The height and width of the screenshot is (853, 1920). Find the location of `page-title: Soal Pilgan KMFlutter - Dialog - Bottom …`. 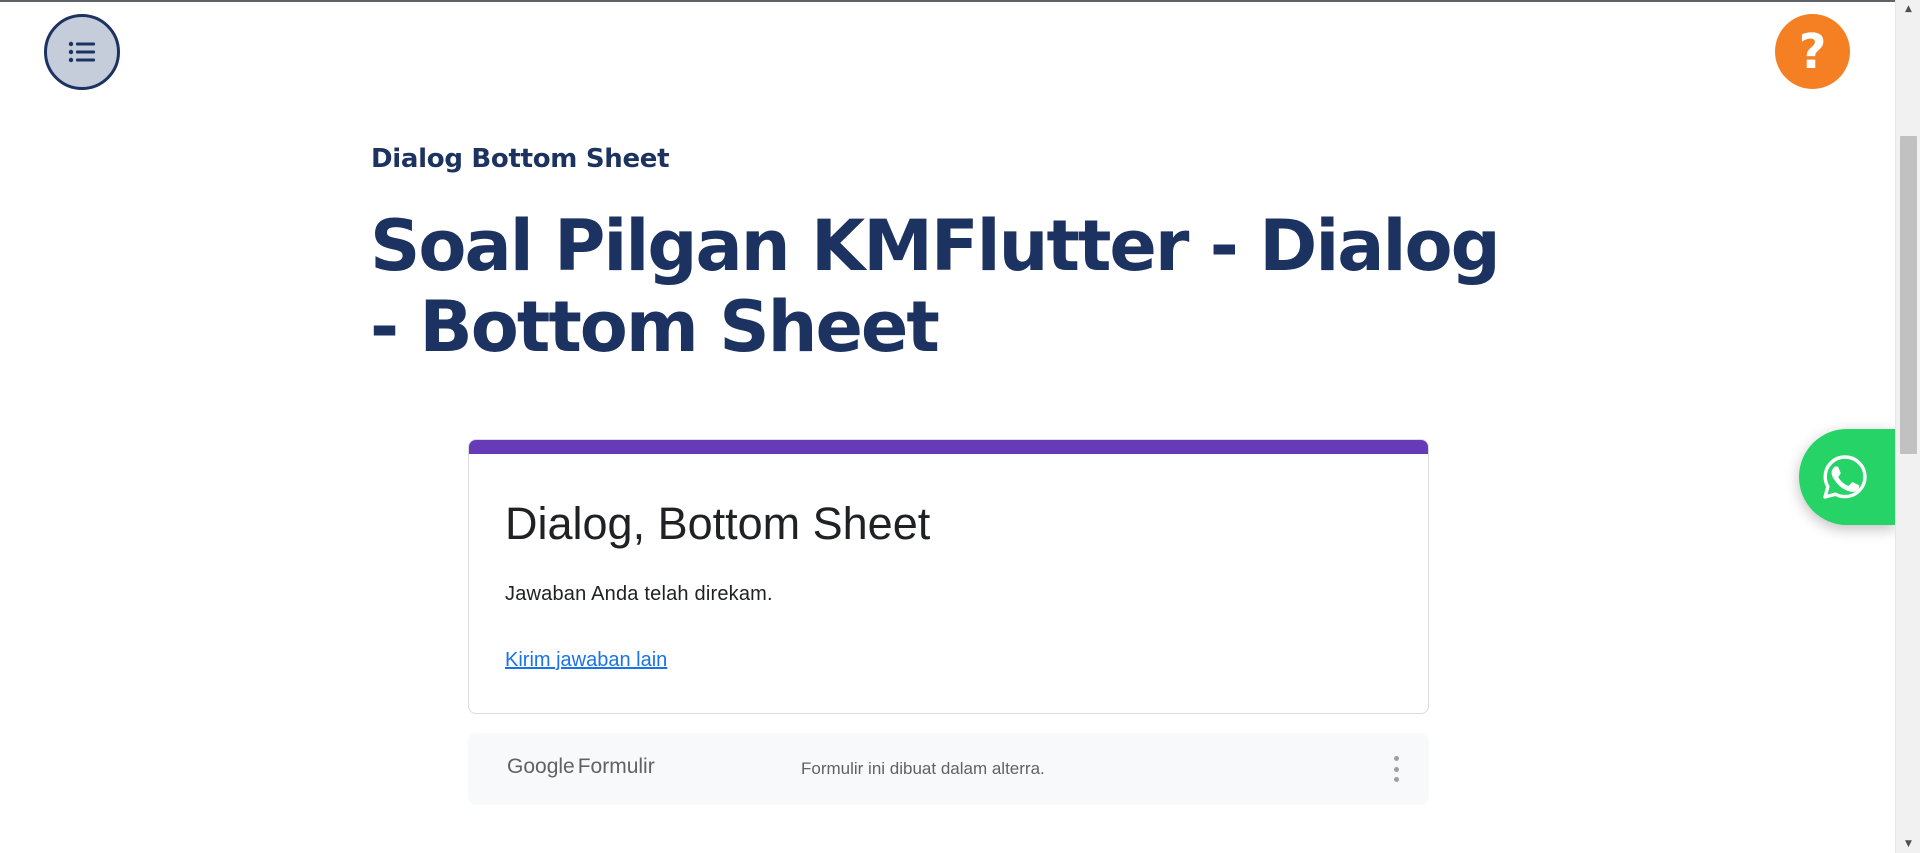

page-title: Soal Pilgan KMFlutter - Dialog - Bottom … is located at coordinates (935, 286).